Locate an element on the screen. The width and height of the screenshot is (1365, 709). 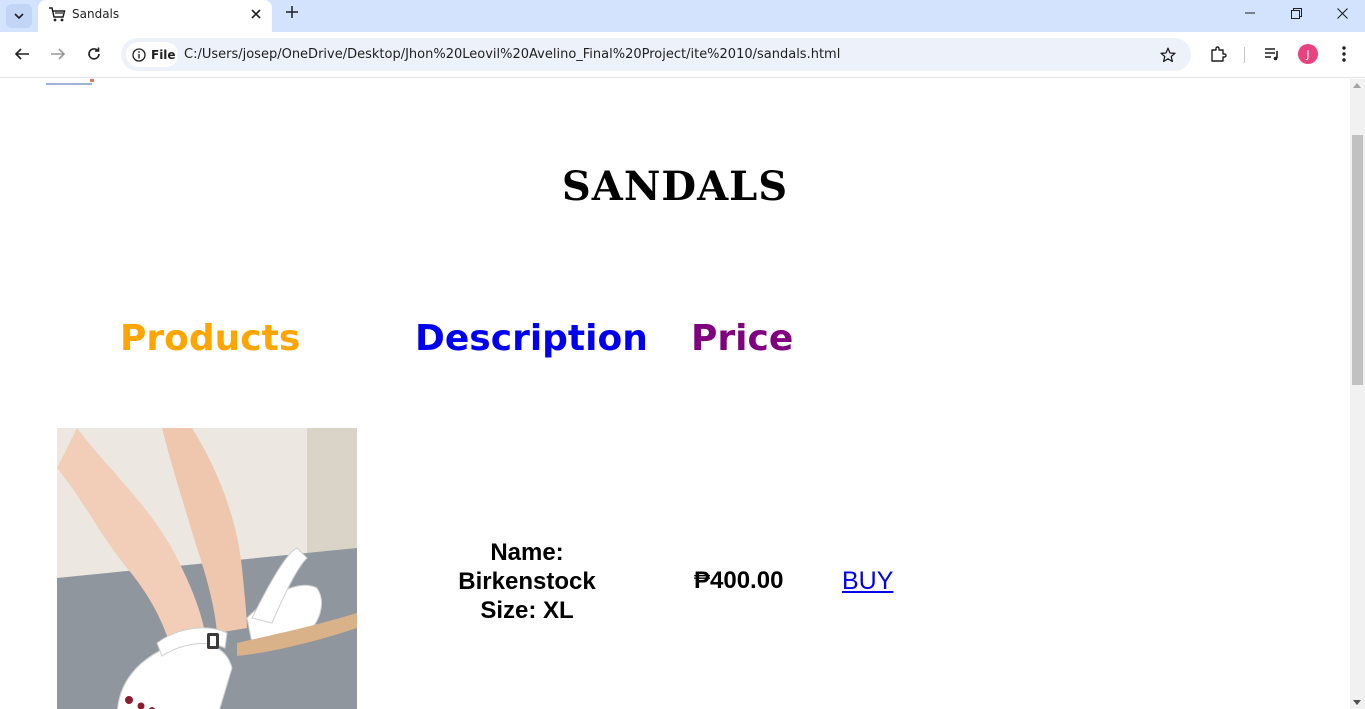
close-window-button is located at coordinates (1342, 13).